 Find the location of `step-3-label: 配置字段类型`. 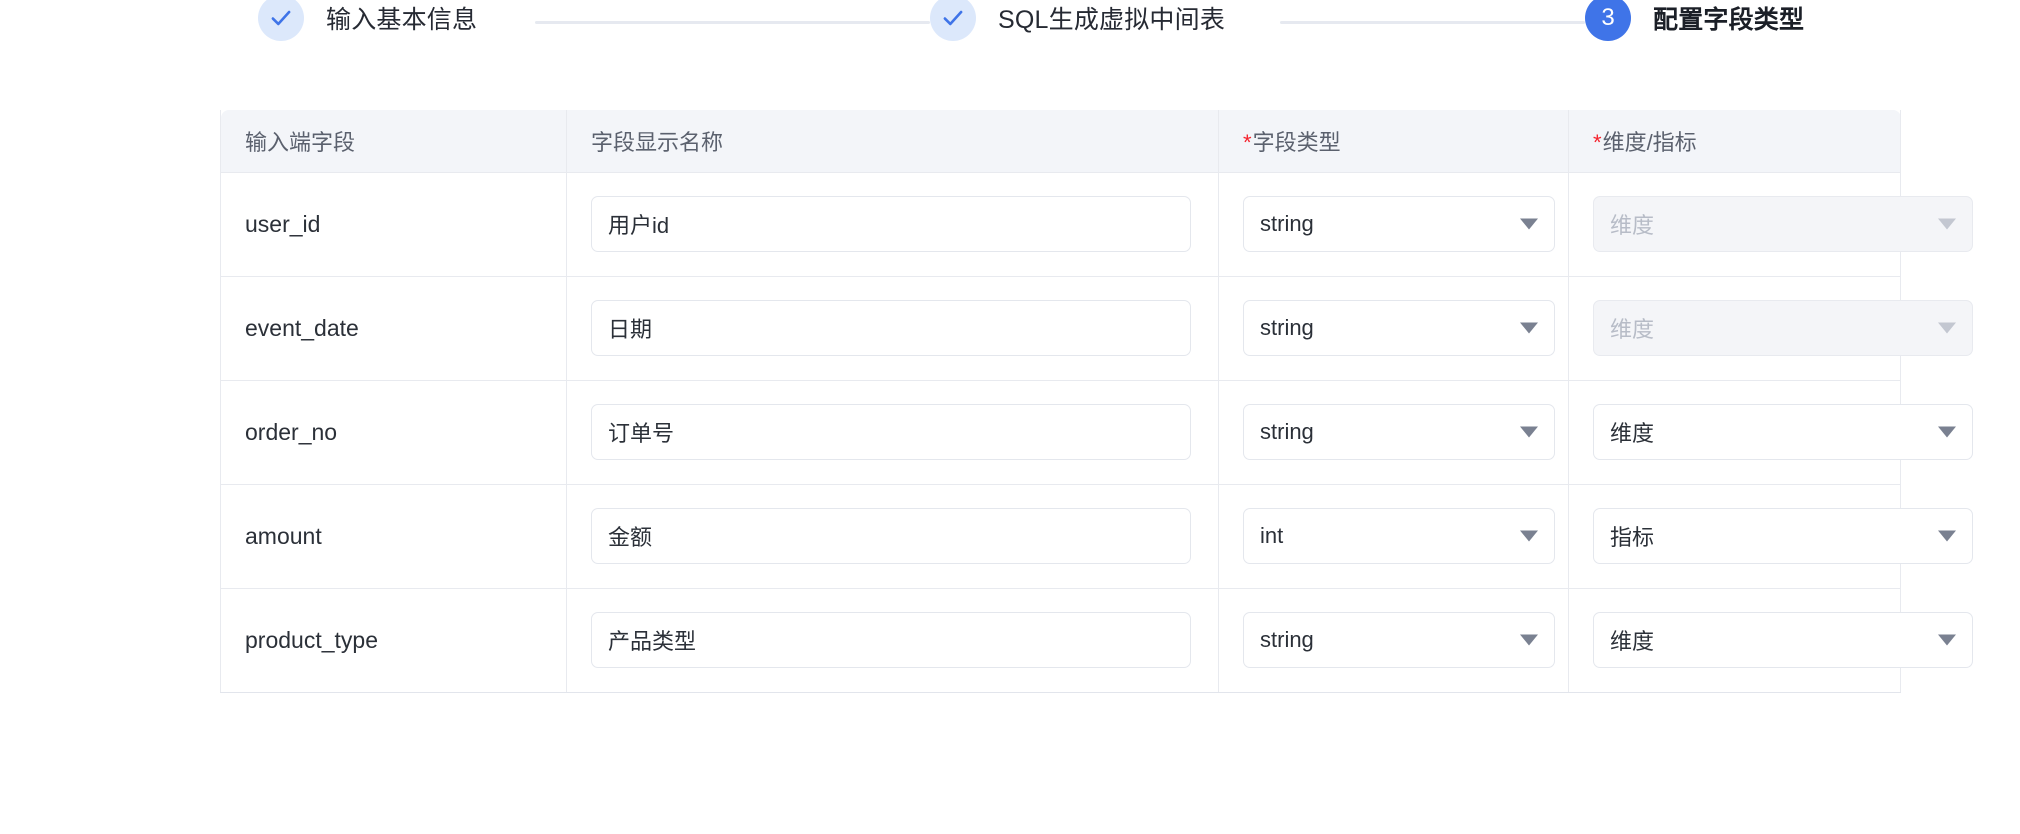

step-3-label: 配置字段类型 is located at coordinates (1729, 20).